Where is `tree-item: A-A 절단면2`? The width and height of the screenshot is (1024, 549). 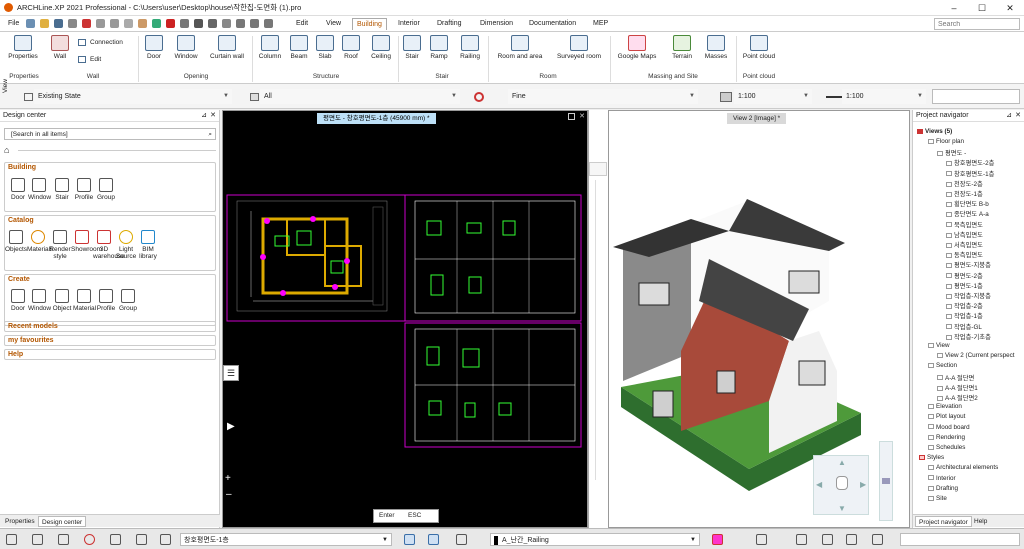
tree-item: A-A 절단면2 is located at coordinates (957, 397).